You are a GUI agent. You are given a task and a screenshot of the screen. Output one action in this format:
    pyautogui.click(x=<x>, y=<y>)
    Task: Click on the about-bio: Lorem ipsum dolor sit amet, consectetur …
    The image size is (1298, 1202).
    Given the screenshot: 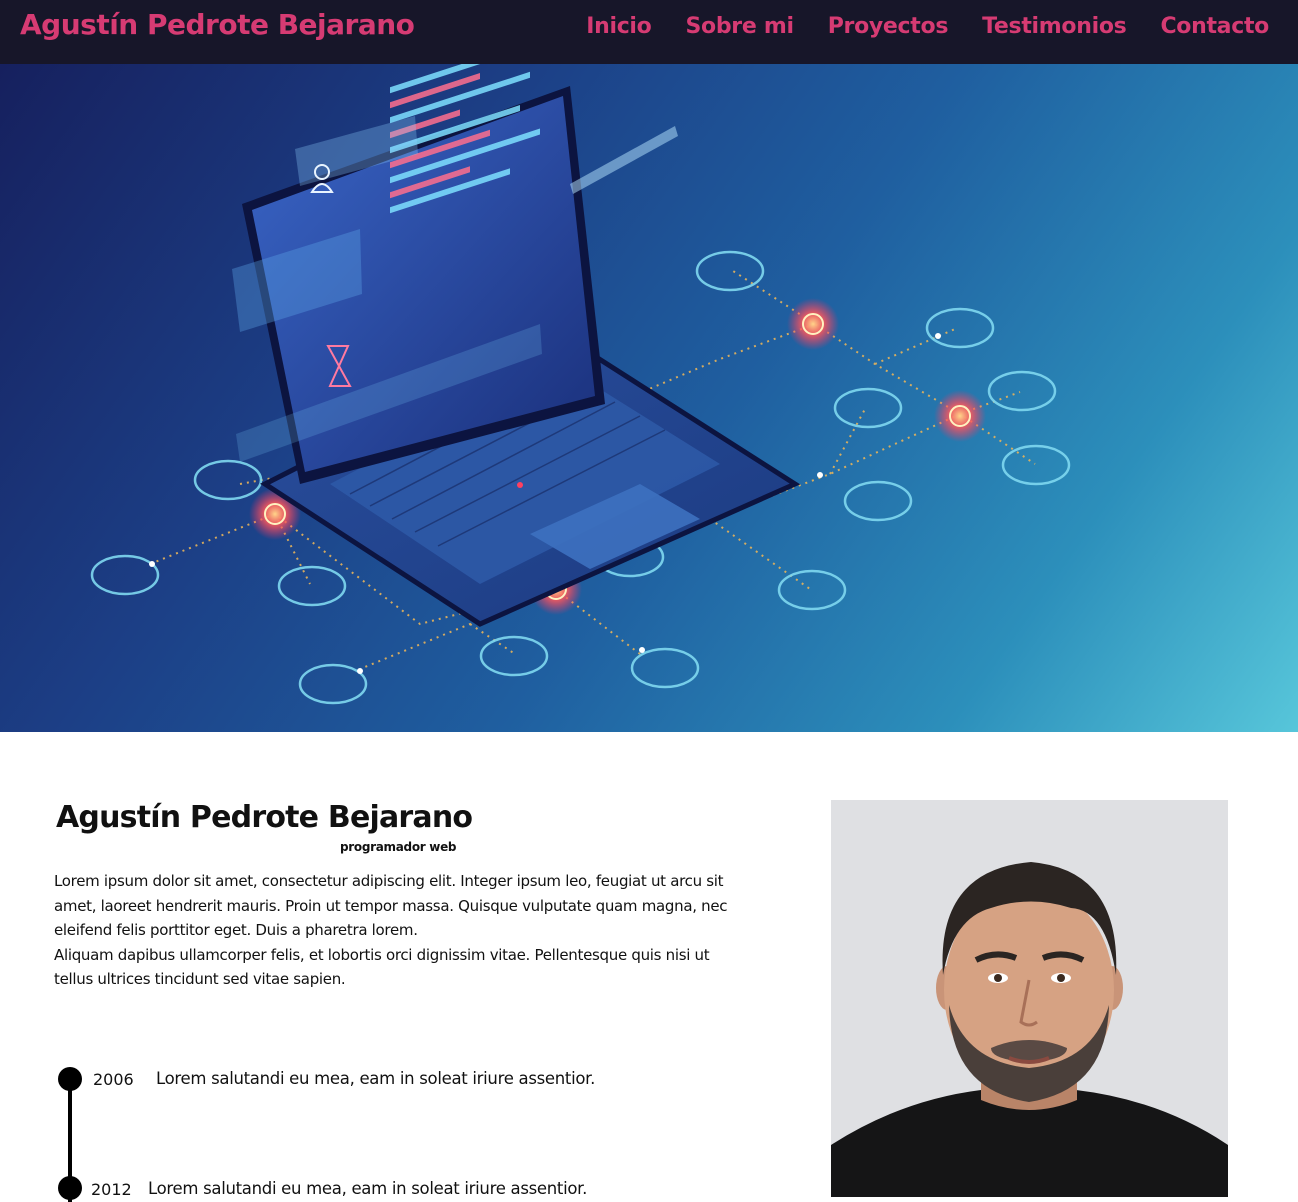 What is the action you would take?
    pyautogui.click(x=394, y=930)
    